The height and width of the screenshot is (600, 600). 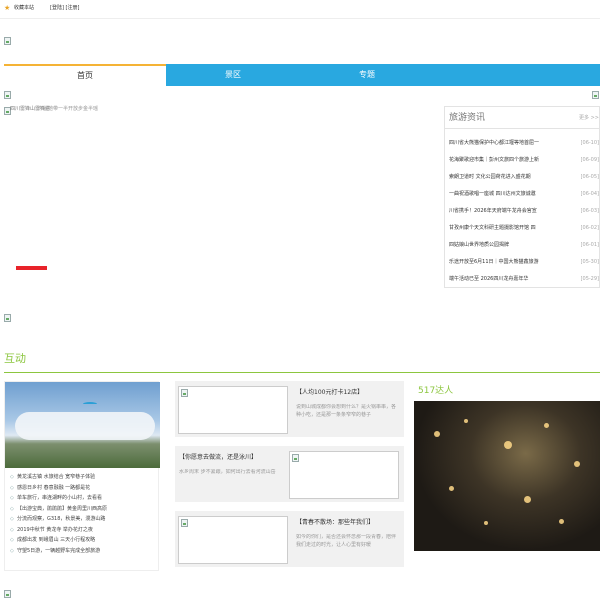 What do you see at coordinates (68, 109) in the screenshot?
I see `slider-caption-secondary: 环谷地带一半开放步金半瑶` at bounding box center [68, 109].